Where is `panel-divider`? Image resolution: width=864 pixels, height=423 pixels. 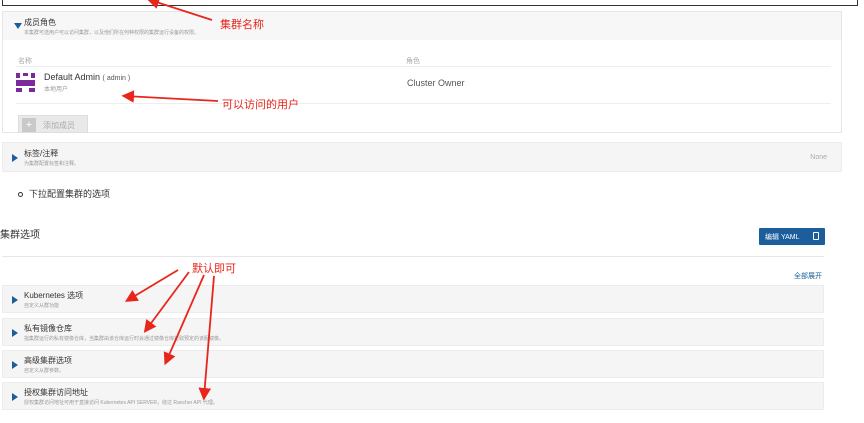
panel-divider is located at coordinates (413, 256).